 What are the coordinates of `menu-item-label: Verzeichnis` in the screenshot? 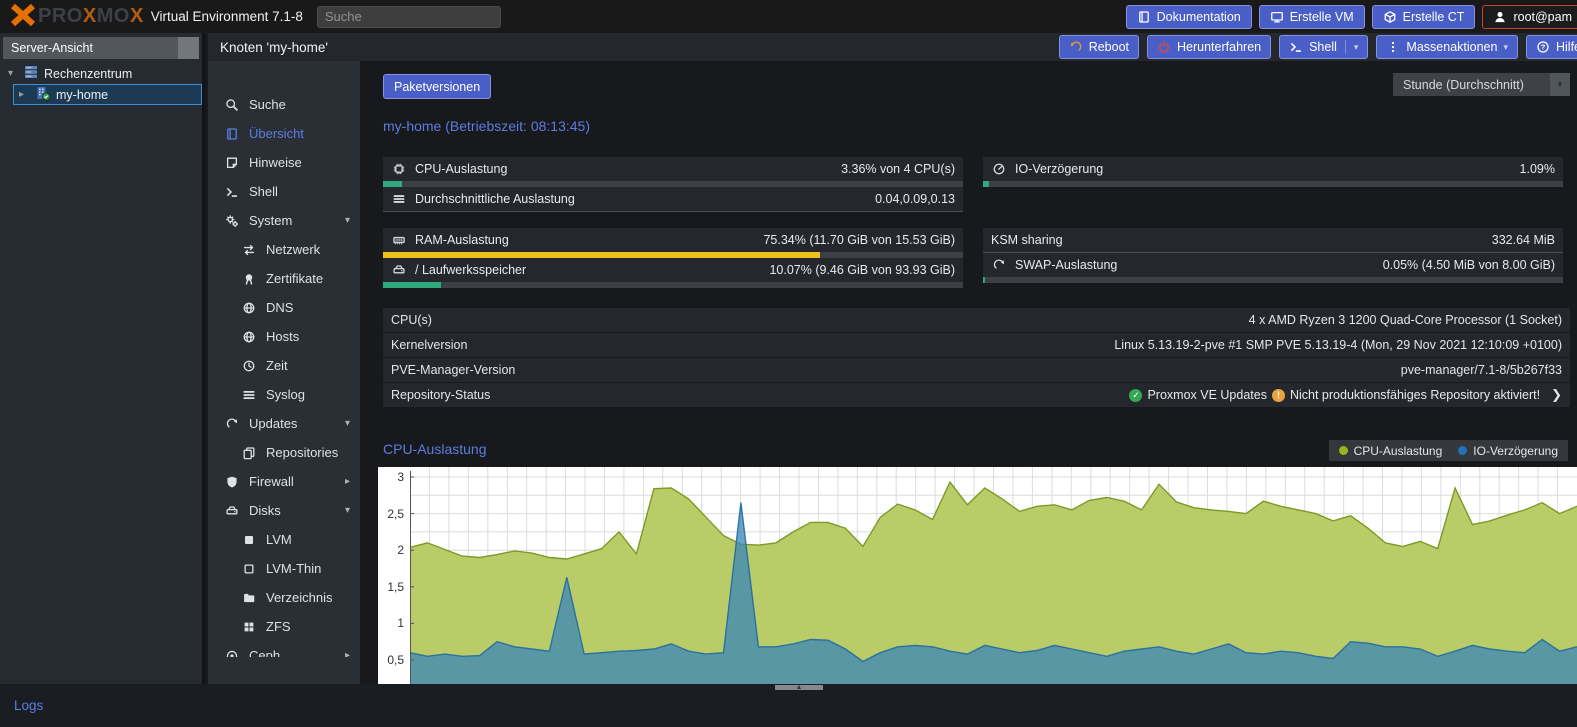 It's located at (299, 597).